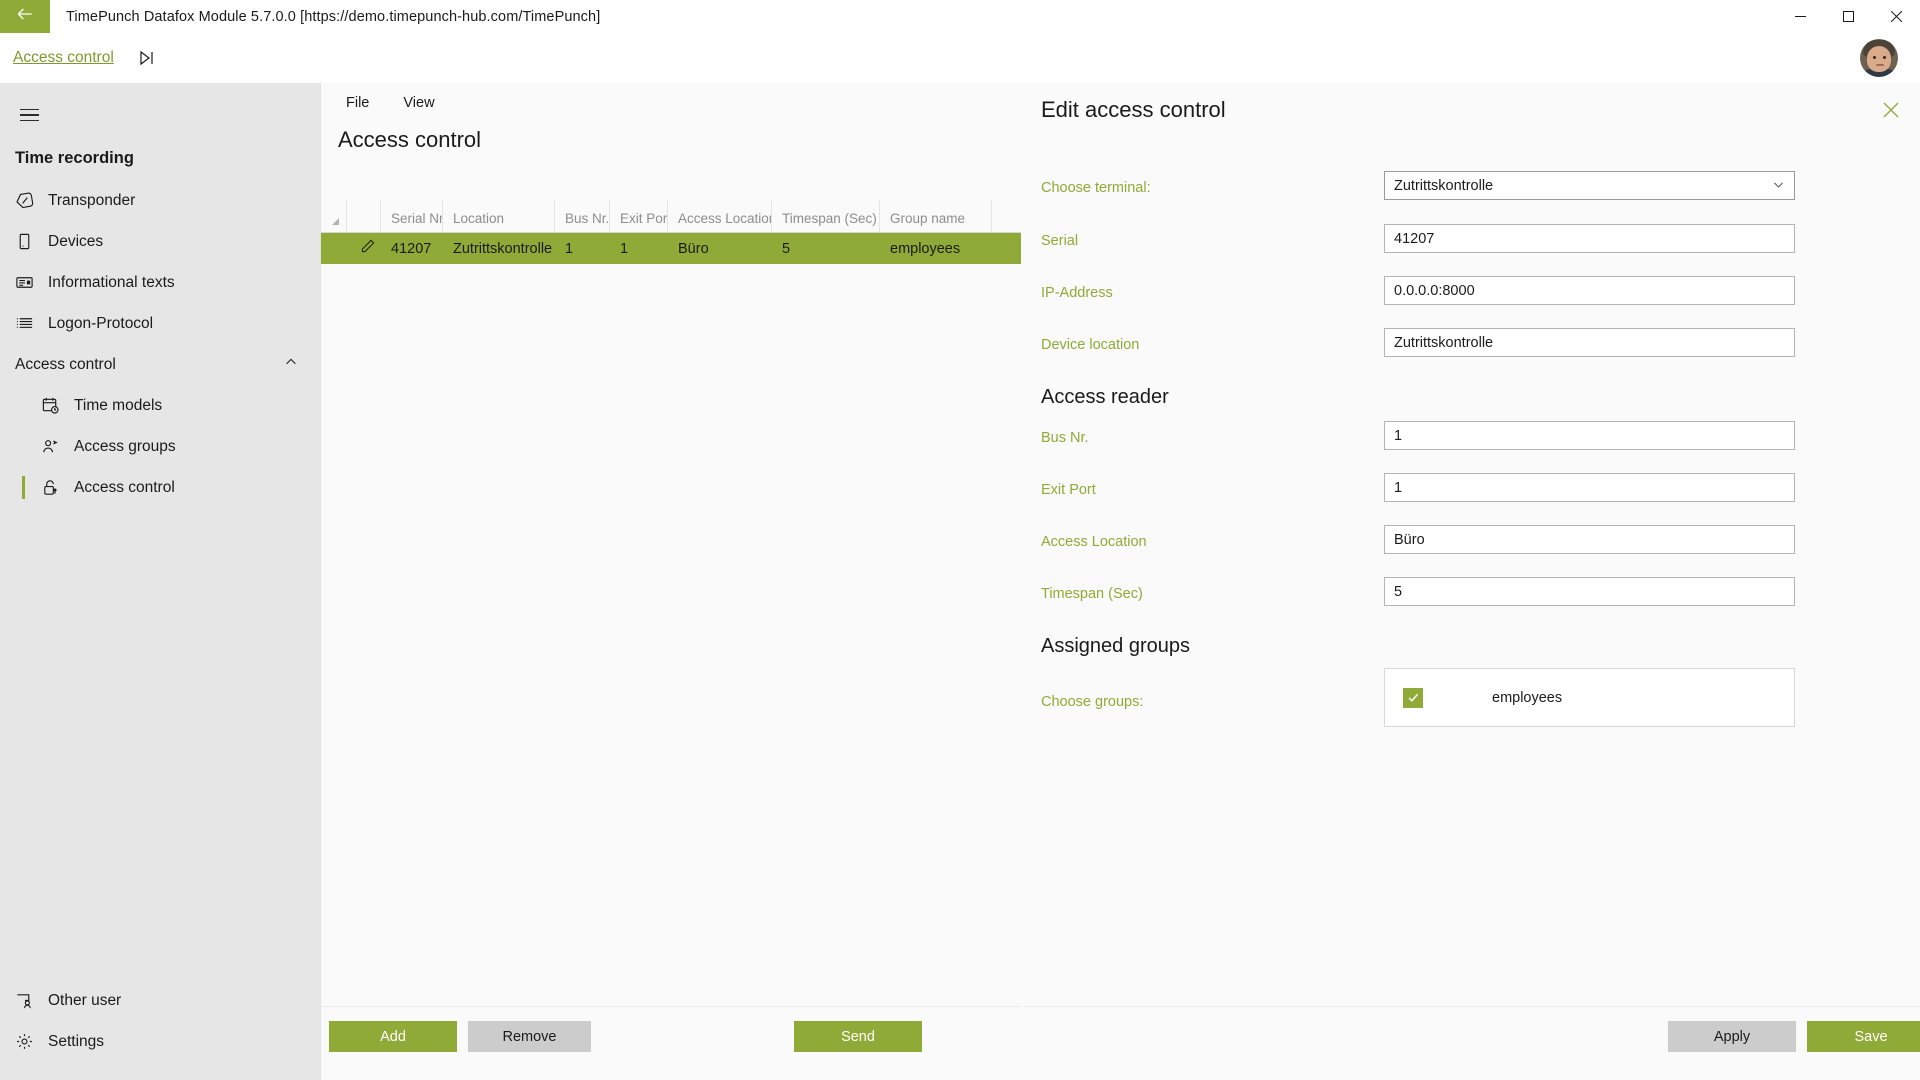 The image size is (1920, 1080). Describe the element at coordinates (160, 364) in the screenshot. I see `sidebar-group-access-control: Access control` at that location.